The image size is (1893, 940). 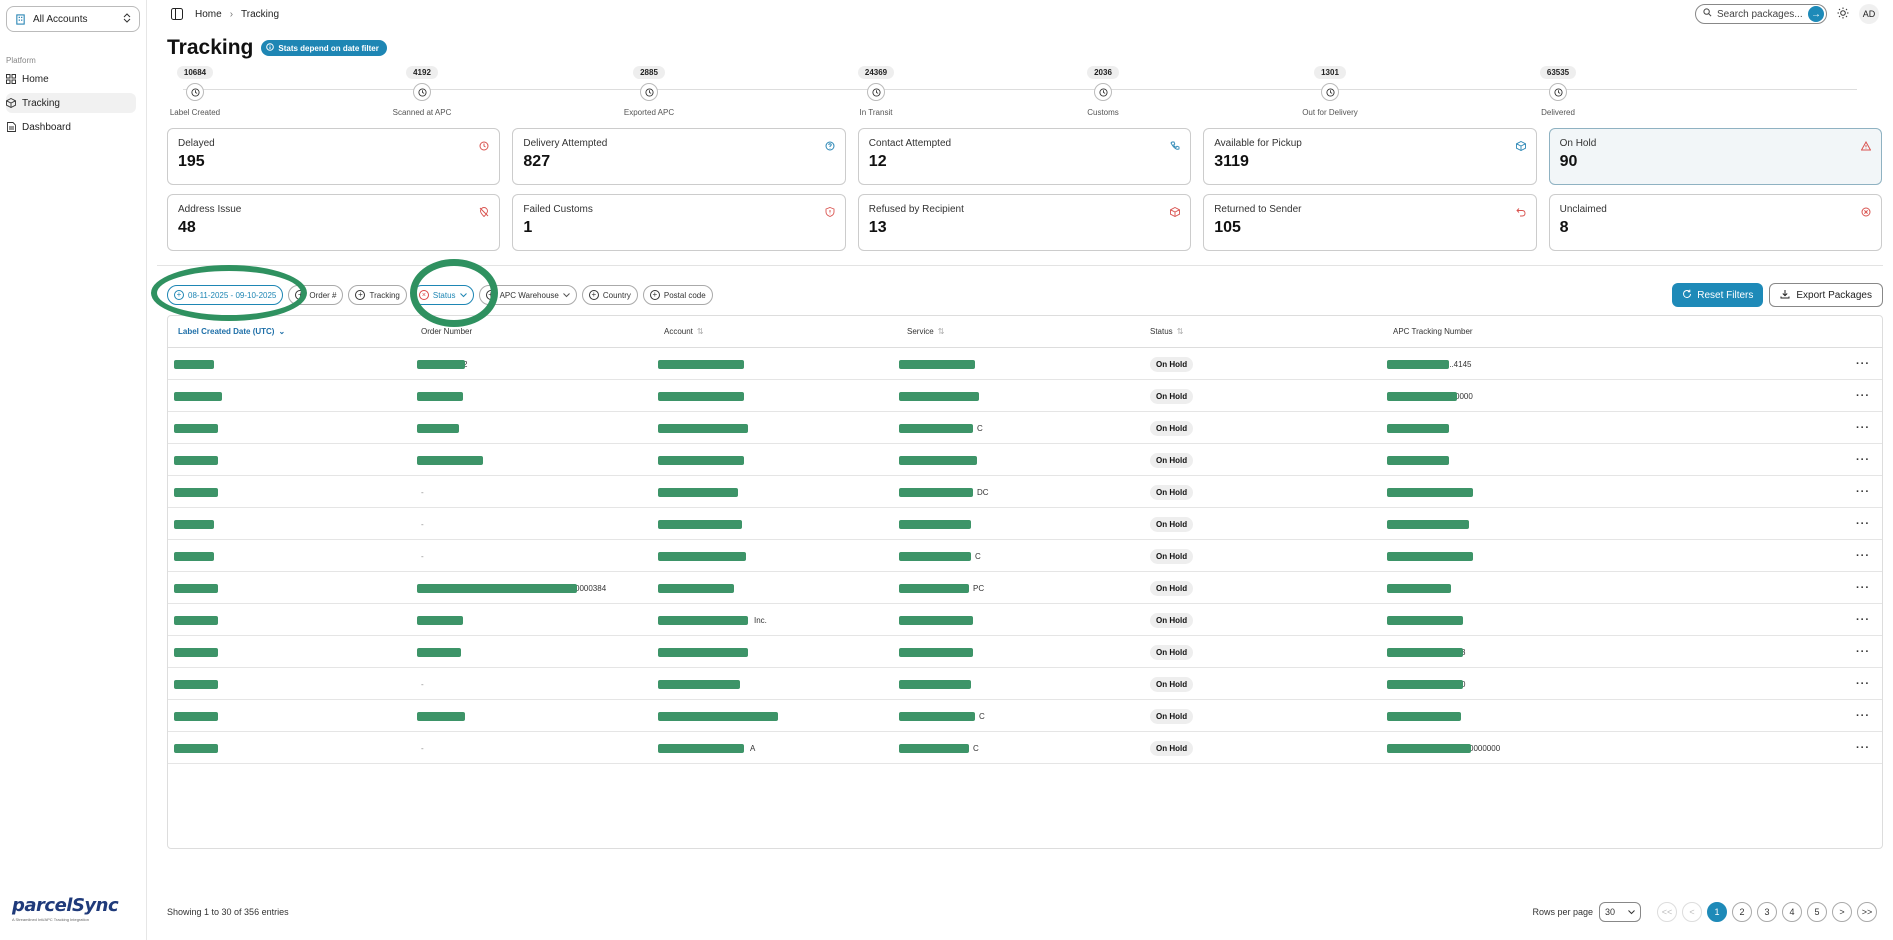 I want to click on table-row: On Hold ···, so click(x=1025, y=460).